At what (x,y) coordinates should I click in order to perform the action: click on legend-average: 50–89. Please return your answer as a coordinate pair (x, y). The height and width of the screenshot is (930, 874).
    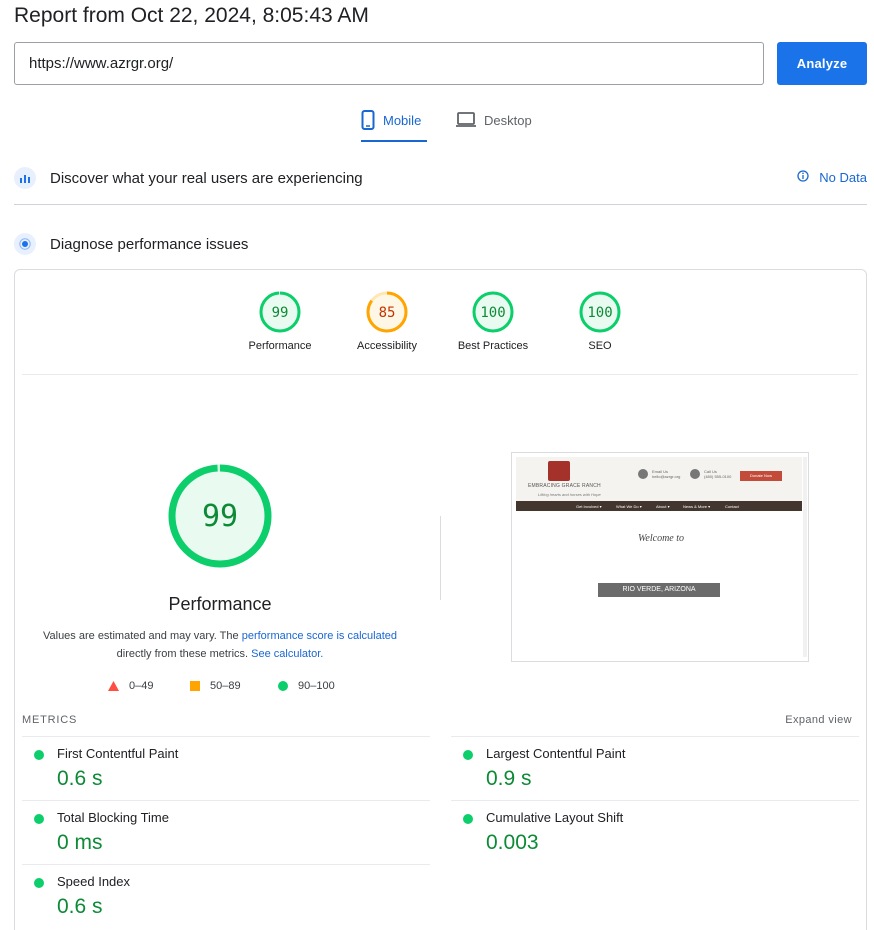
    Looking at the image, I should click on (215, 686).